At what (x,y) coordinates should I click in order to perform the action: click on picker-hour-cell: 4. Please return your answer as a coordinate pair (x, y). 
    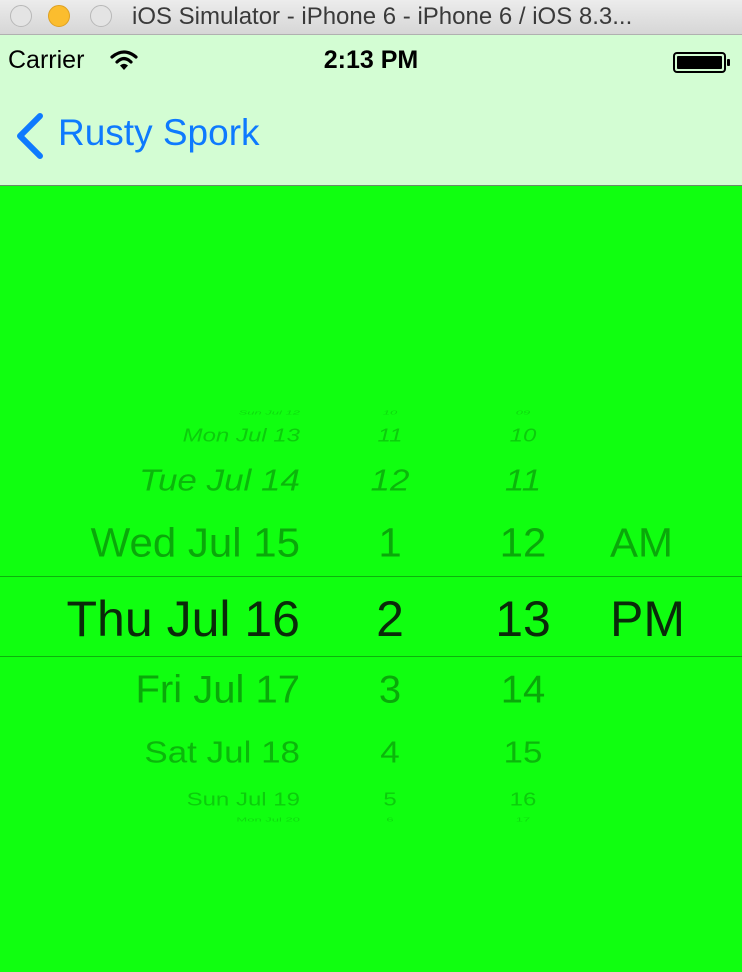
    Looking at the image, I should click on (389, 752).